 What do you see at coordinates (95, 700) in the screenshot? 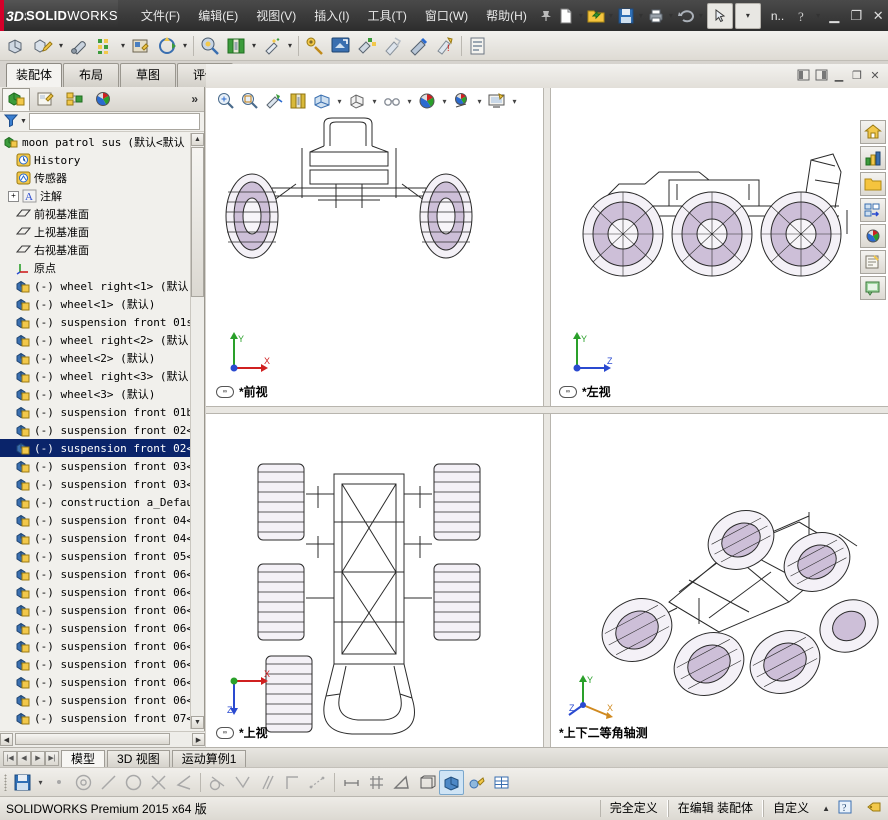
I see `tree-item-30: (-) suspension front 06<` at bounding box center [95, 700].